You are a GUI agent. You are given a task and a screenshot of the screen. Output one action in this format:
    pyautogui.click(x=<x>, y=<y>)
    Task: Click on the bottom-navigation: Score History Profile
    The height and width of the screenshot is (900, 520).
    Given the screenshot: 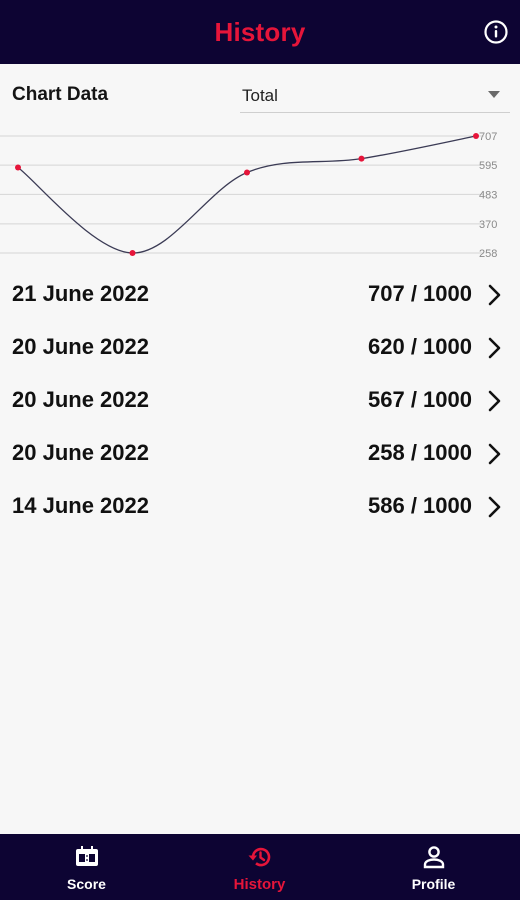 What is the action you would take?
    pyautogui.click(x=260, y=867)
    